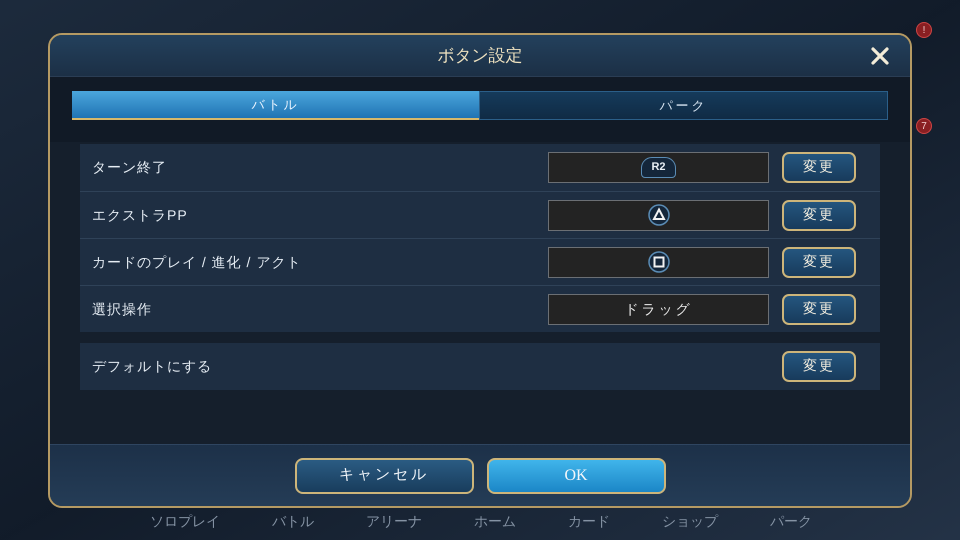 The width and height of the screenshot is (960, 540). I want to click on bottom-nav-tab: パーク, so click(791, 521).